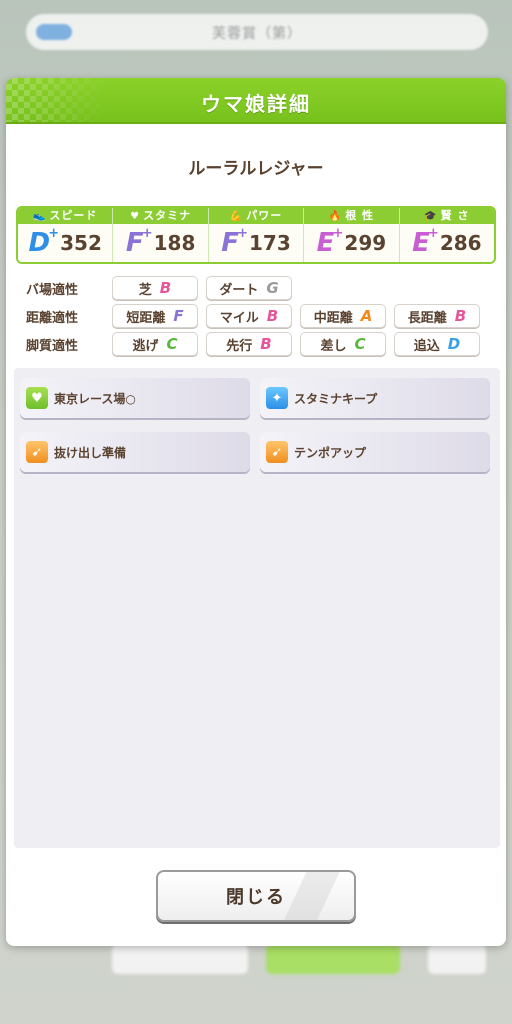 The image size is (512, 1024). I want to click on aptitude-distance-row: 距離適性 短距離 F マイル B 中距離 A 長距離 B, so click(257, 316).